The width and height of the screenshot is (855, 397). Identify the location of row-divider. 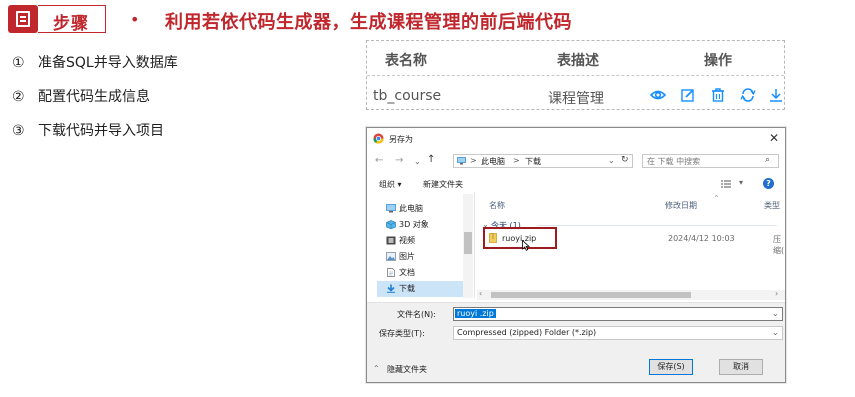
(575, 75).